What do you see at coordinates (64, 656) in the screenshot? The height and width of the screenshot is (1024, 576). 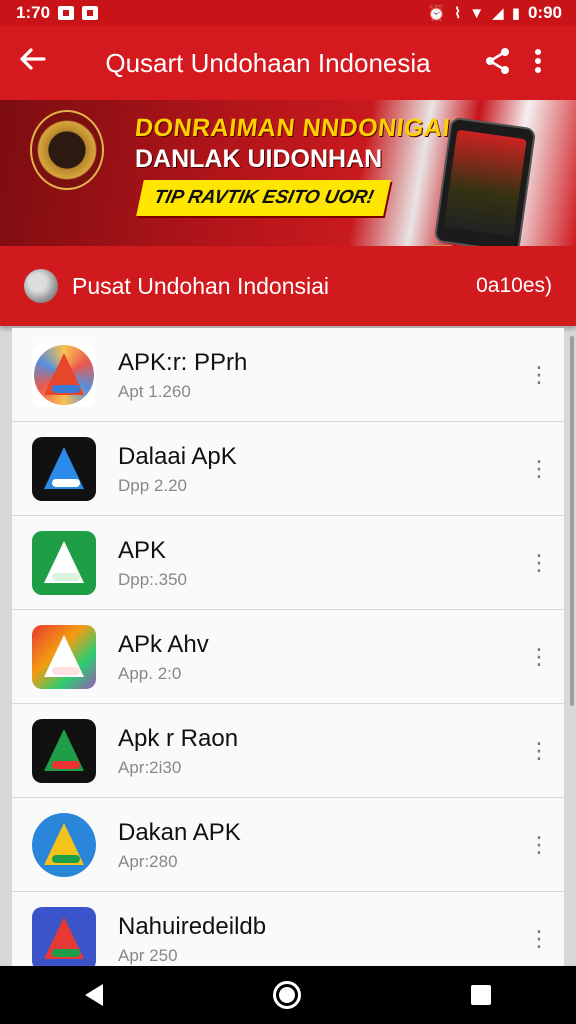 I see `apk-gradient-icon` at bounding box center [64, 656].